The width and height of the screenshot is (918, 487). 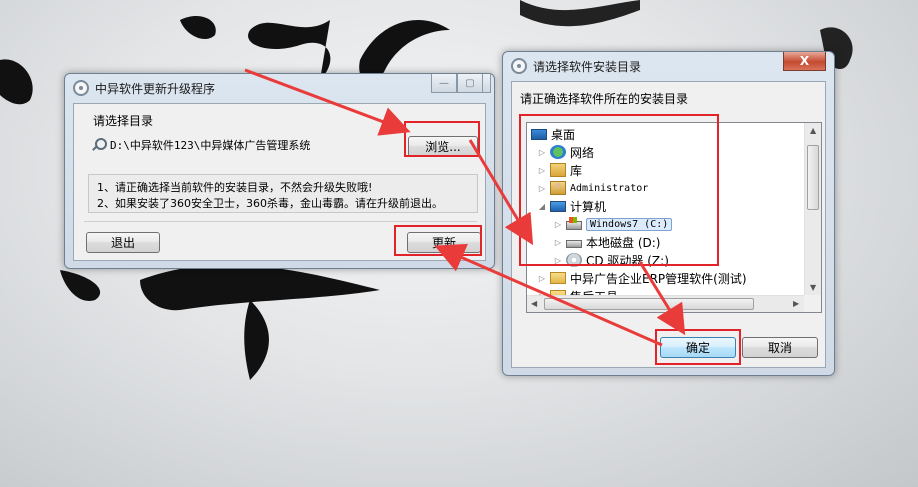 I want to click on update-dialog-title: 中异软件更新升级程序, so click(x=155, y=88).